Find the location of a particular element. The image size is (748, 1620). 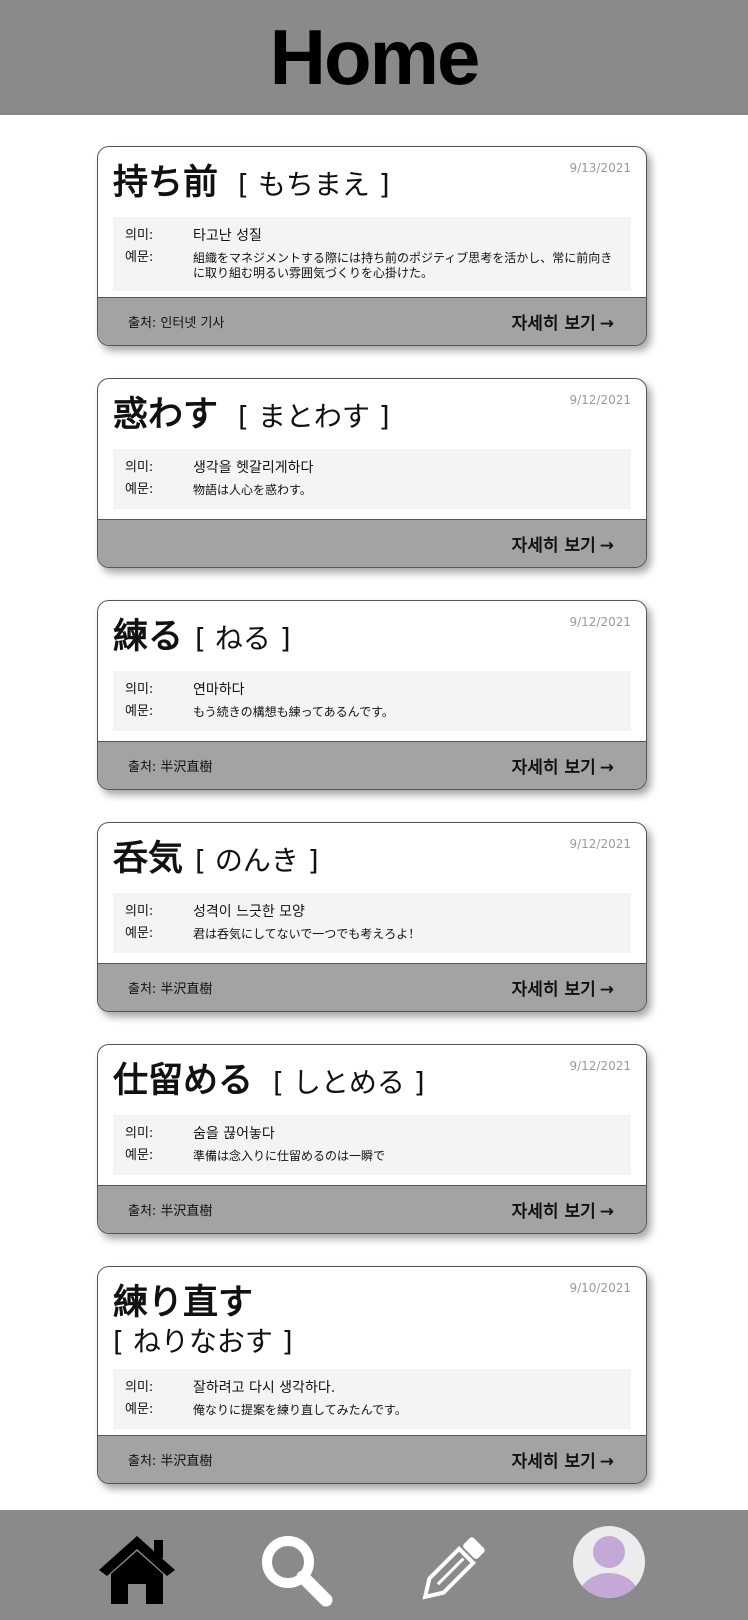

meaning-box: 의미: 성격이 느긋한 모양 예문: 君は呑気にしてないで一つでも考えろよ！ is located at coordinates (372, 923).